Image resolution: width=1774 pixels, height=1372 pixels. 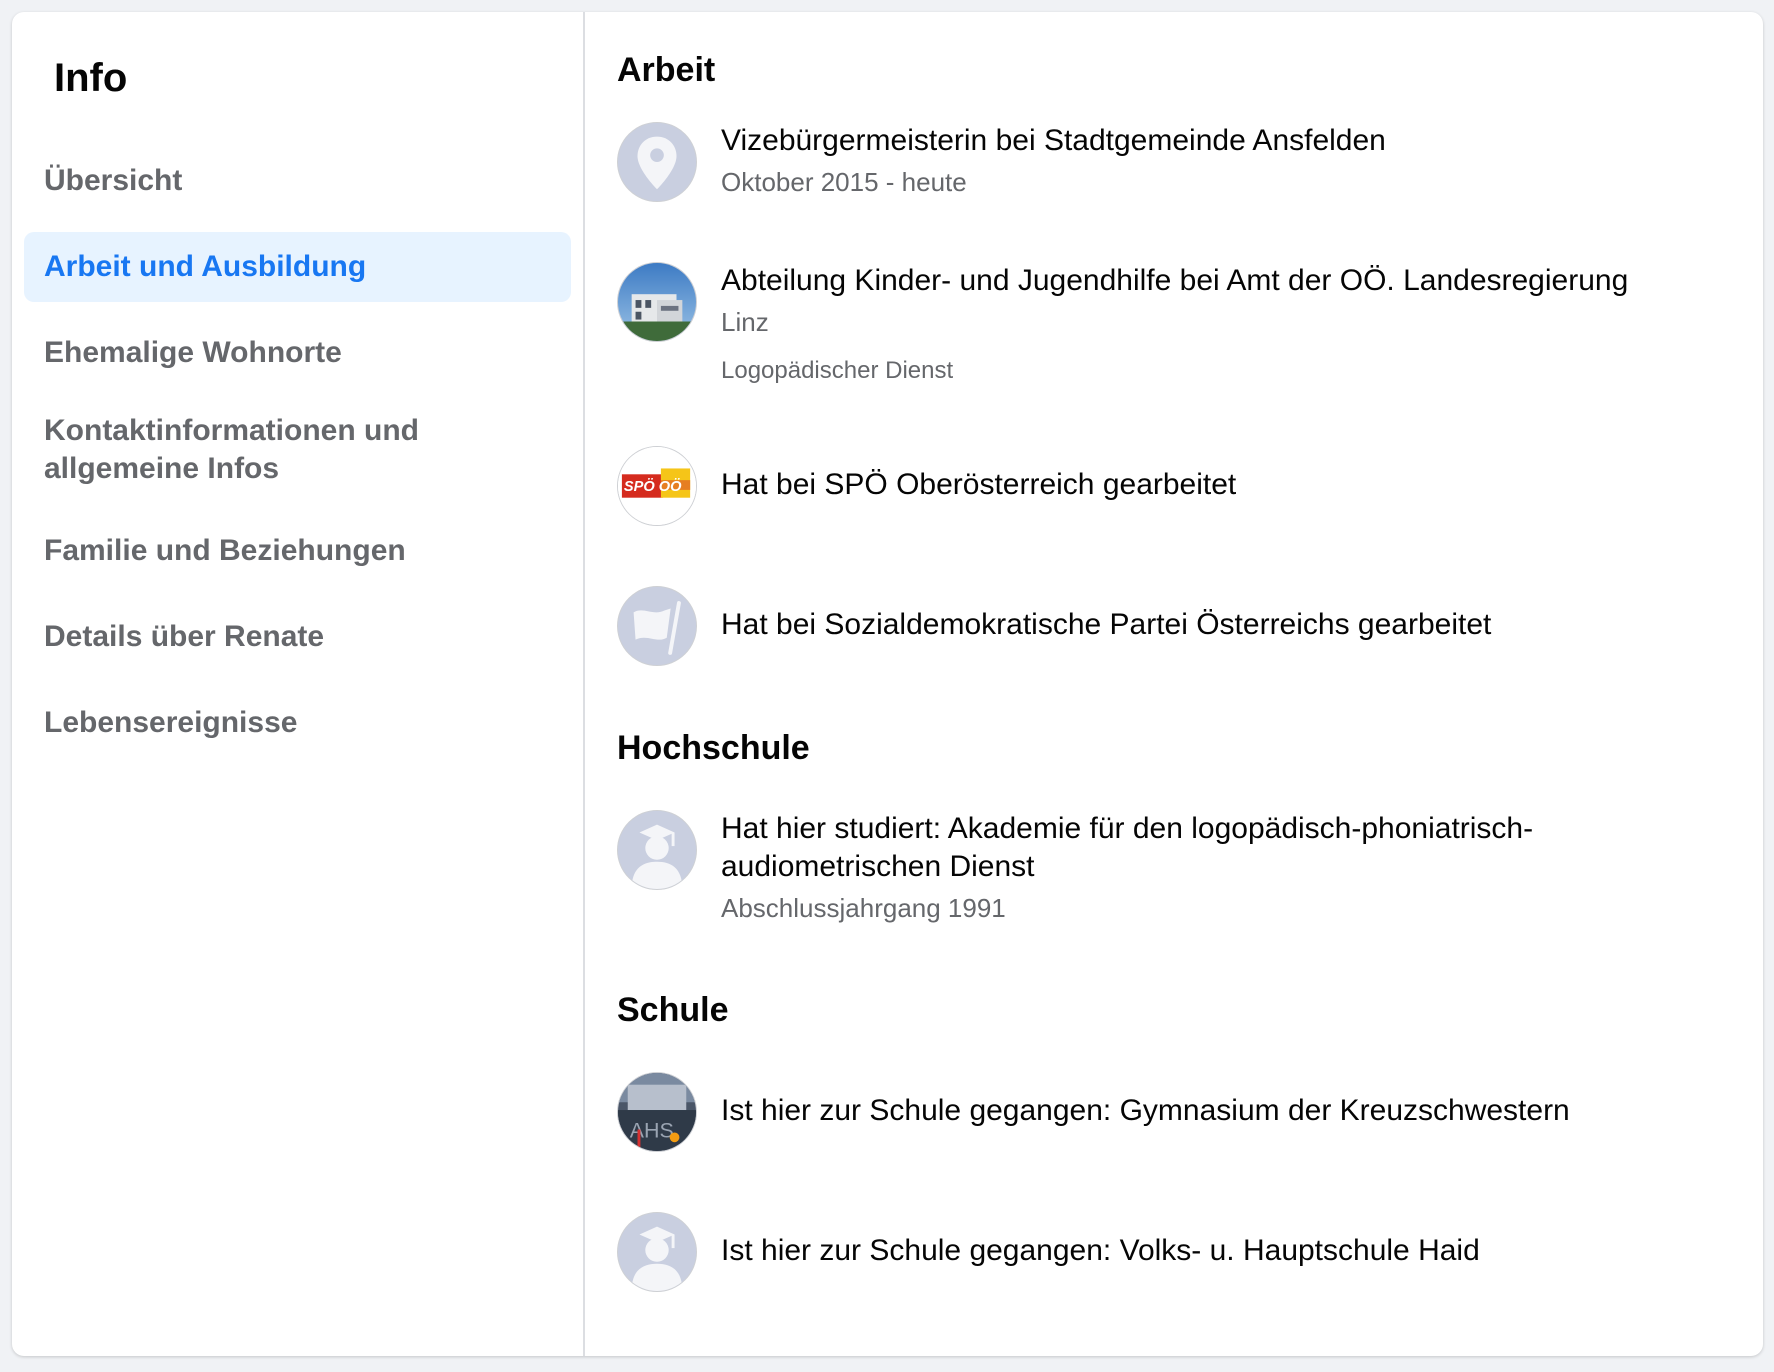 I want to click on section-title-work: Arbeit, so click(x=666, y=70).